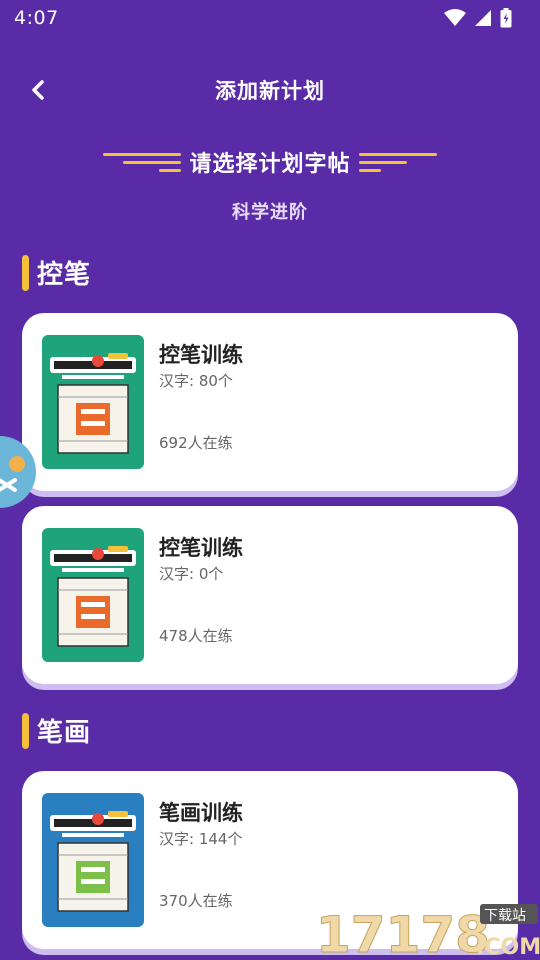 Image resolution: width=540 pixels, height=960 pixels. I want to click on decor-lines-left, so click(142, 162).